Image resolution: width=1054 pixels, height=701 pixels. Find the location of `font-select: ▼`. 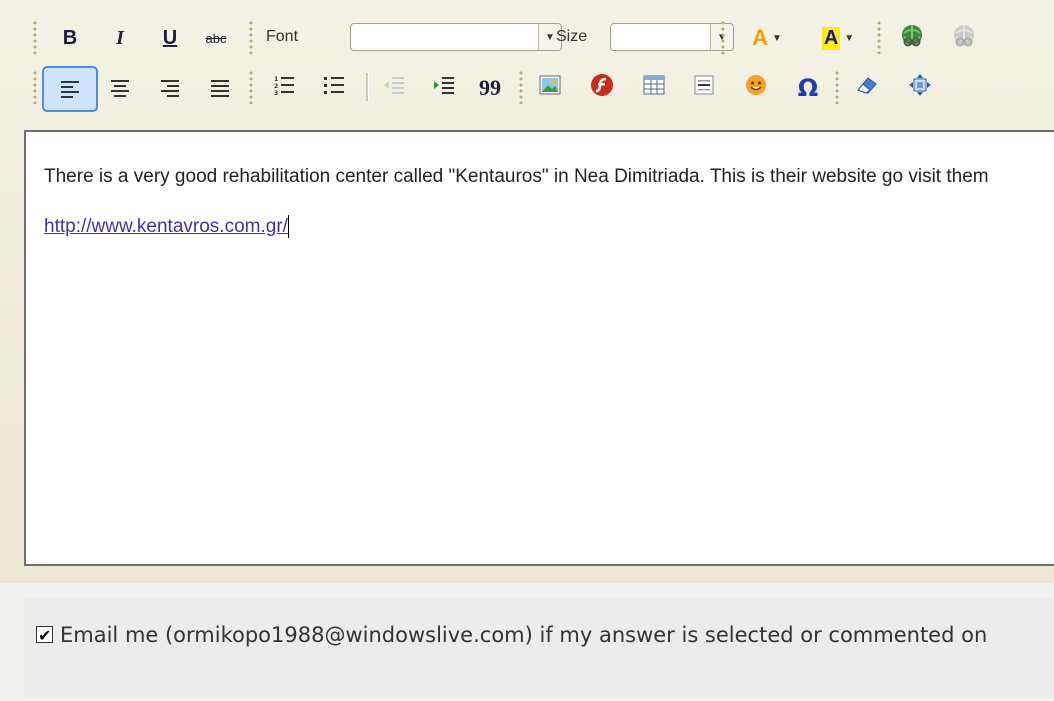

font-select: ▼ is located at coordinates (456, 37).